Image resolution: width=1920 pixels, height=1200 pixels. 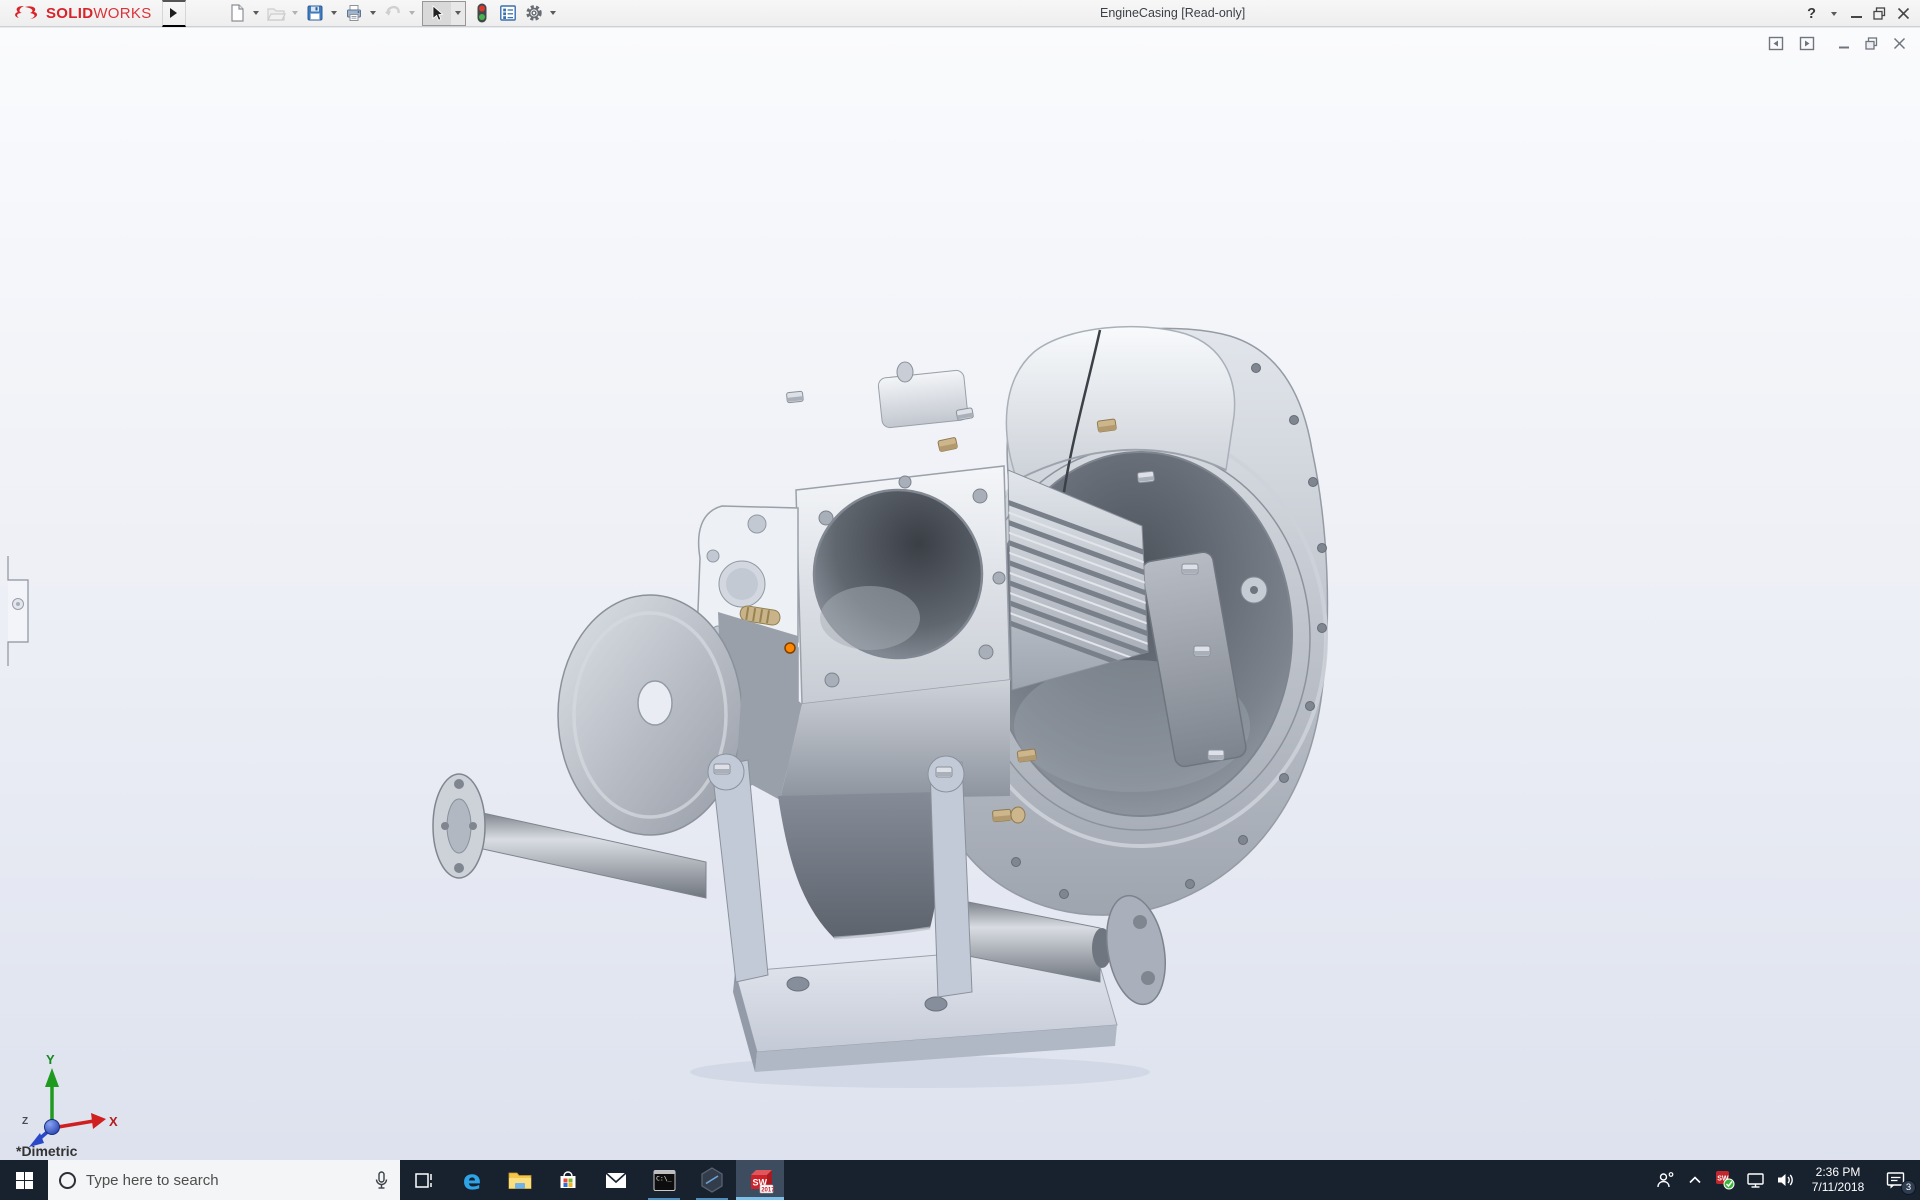 What do you see at coordinates (553, 13) in the screenshot?
I see `options-dropdown` at bounding box center [553, 13].